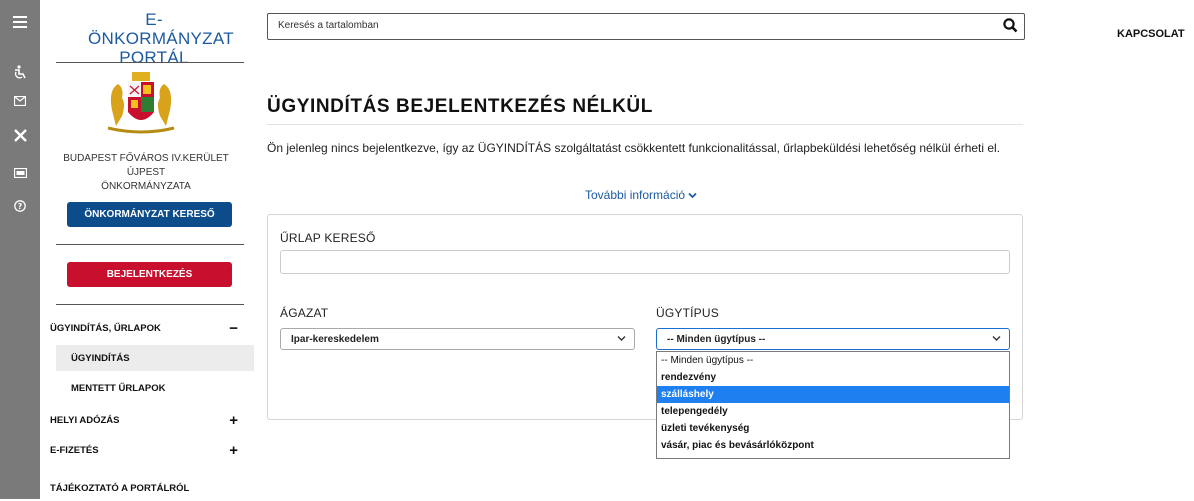 Image resolution: width=1194 pixels, height=501 pixels. What do you see at coordinates (833, 339) in the screenshot?
I see `casetype-select: -- Minden ügytípus --` at bounding box center [833, 339].